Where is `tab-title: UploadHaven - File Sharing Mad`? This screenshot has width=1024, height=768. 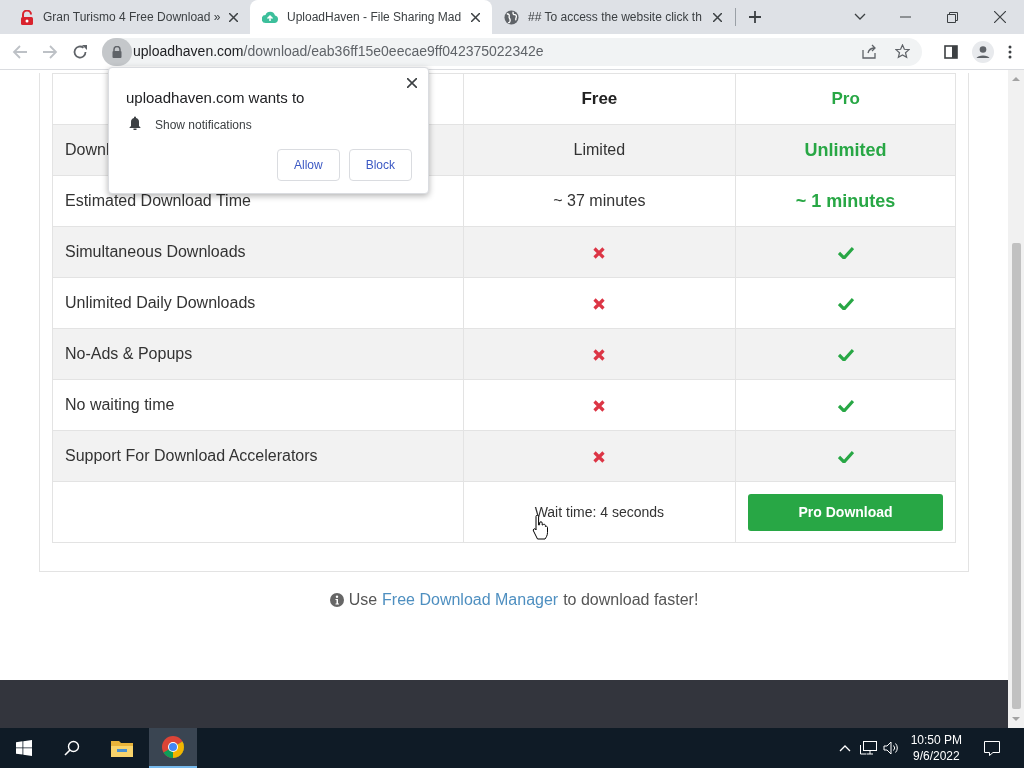
tab-title: UploadHaven - File Sharing Mad is located at coordinates (374, 17).